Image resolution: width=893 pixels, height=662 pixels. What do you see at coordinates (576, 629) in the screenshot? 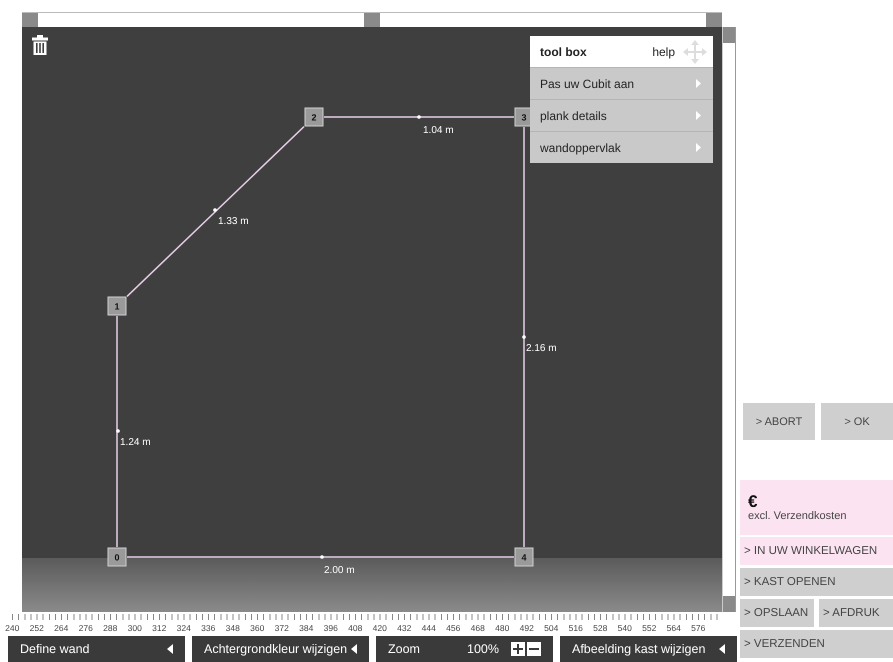
I see `ruler-label: 516` at bounding box center [576, 629].